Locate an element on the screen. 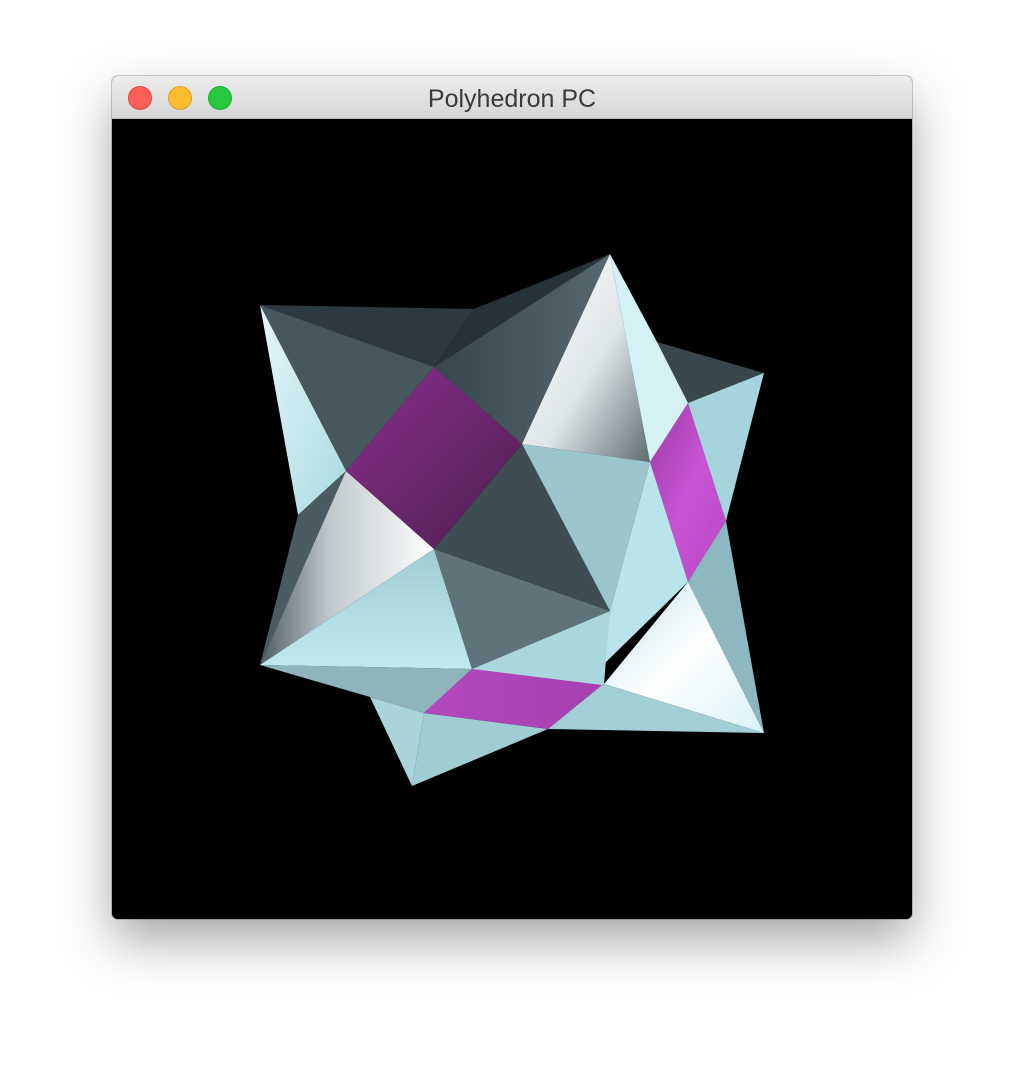 Image resolution: width=1024 pixels, height=1068 pixels. title-bar: Polyhedron PC is located at coordinates (512, 97).